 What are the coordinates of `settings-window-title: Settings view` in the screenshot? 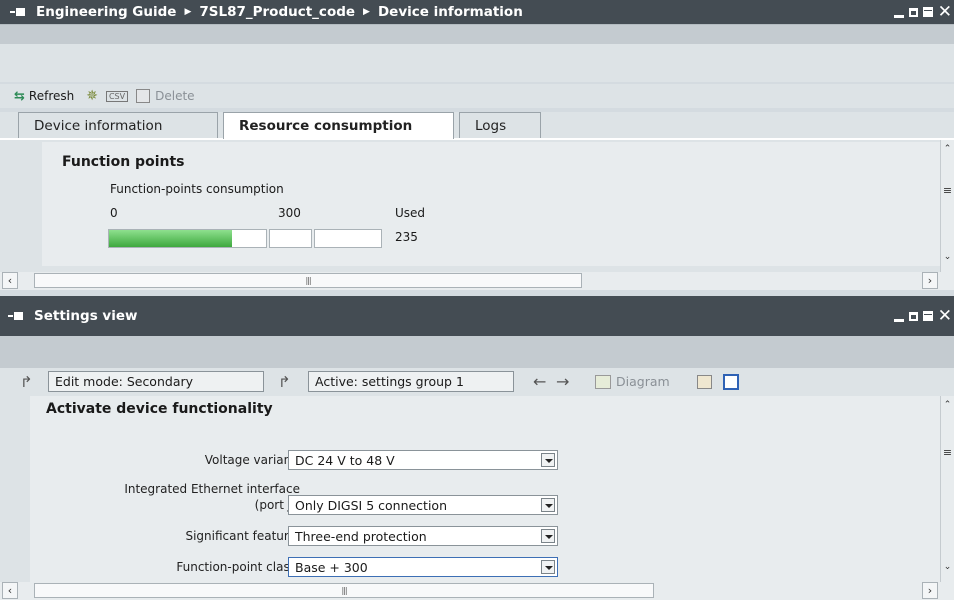 It's located at (86, 316).